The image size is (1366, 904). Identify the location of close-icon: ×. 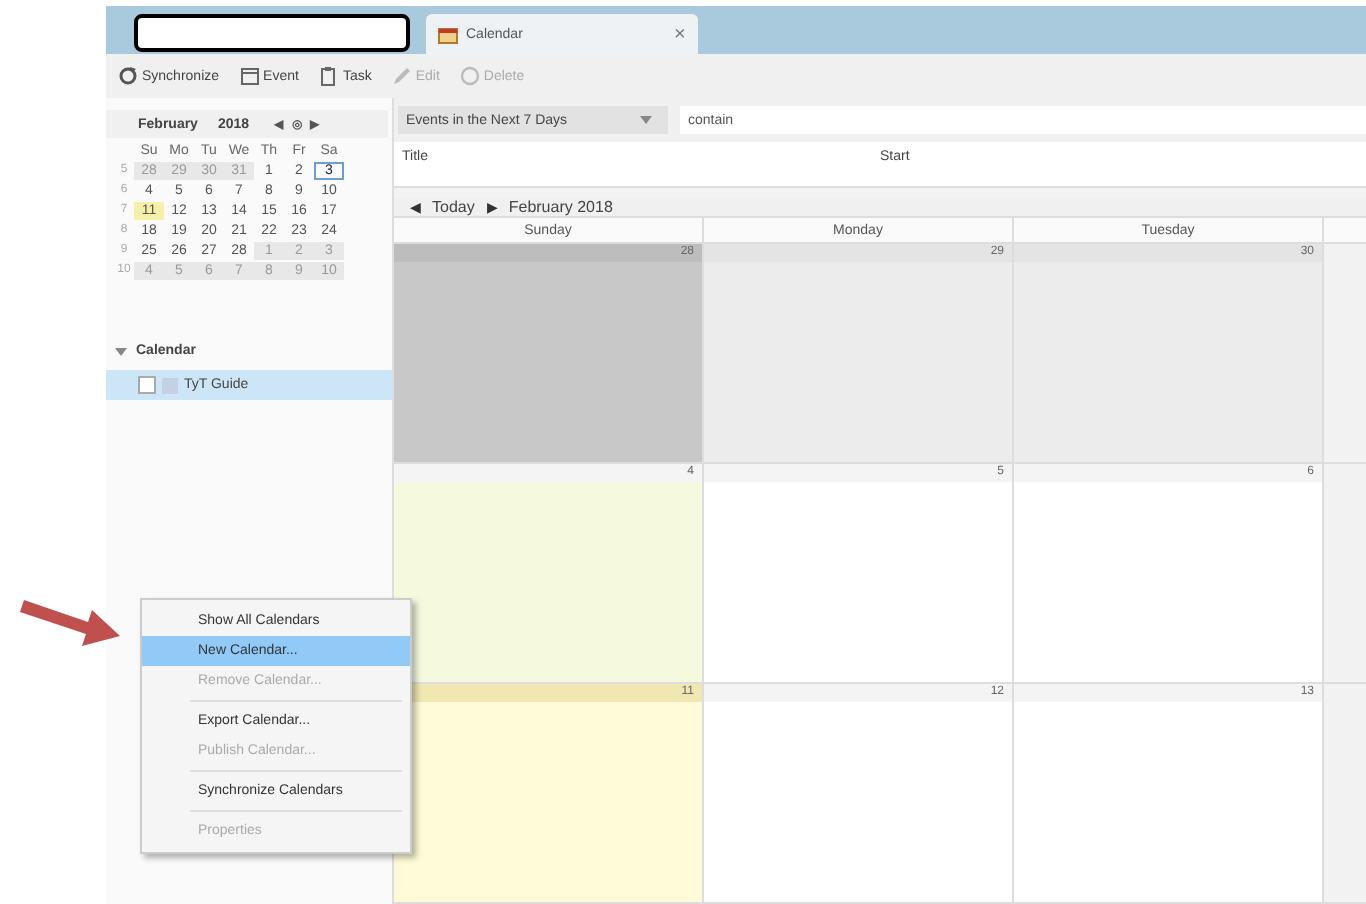
(680, 34).